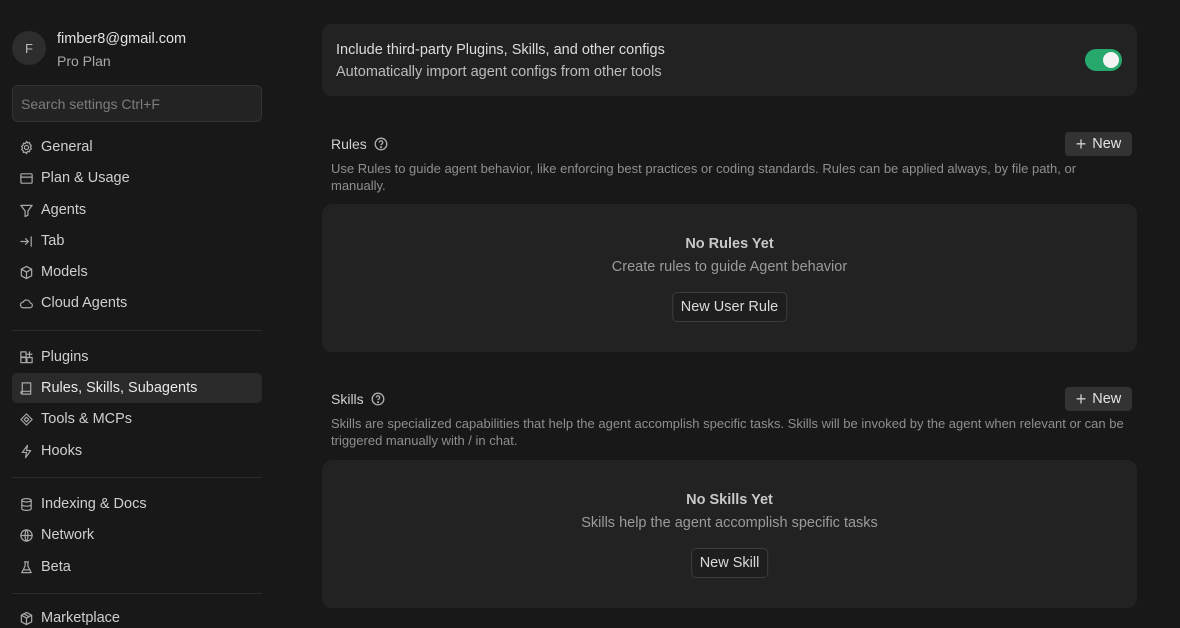 This screenshot has width=1180, height=628. What do you see at coordinates (87, 419) in the screenshot?
I see `sidebar-item-label: Tools & MCPs` at bounding box center [87, 419].